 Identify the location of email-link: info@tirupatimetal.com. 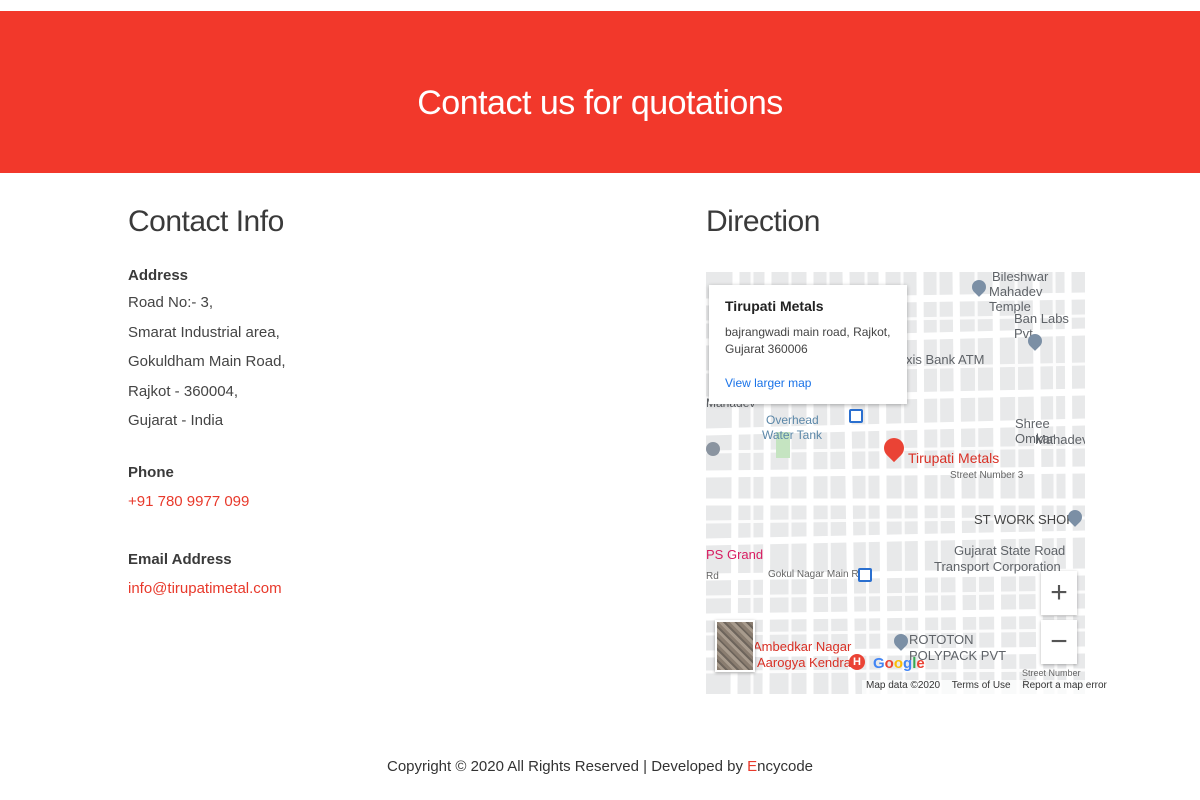
(205, 588).